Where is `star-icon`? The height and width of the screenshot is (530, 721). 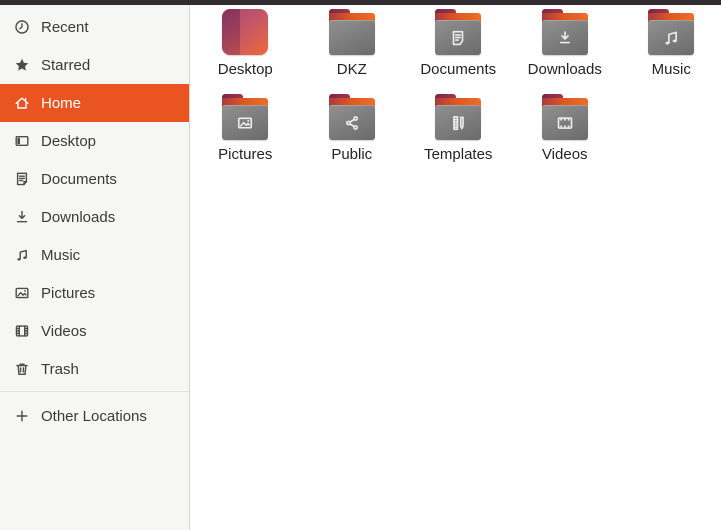 star-icon is located at coordinates (22, 65).